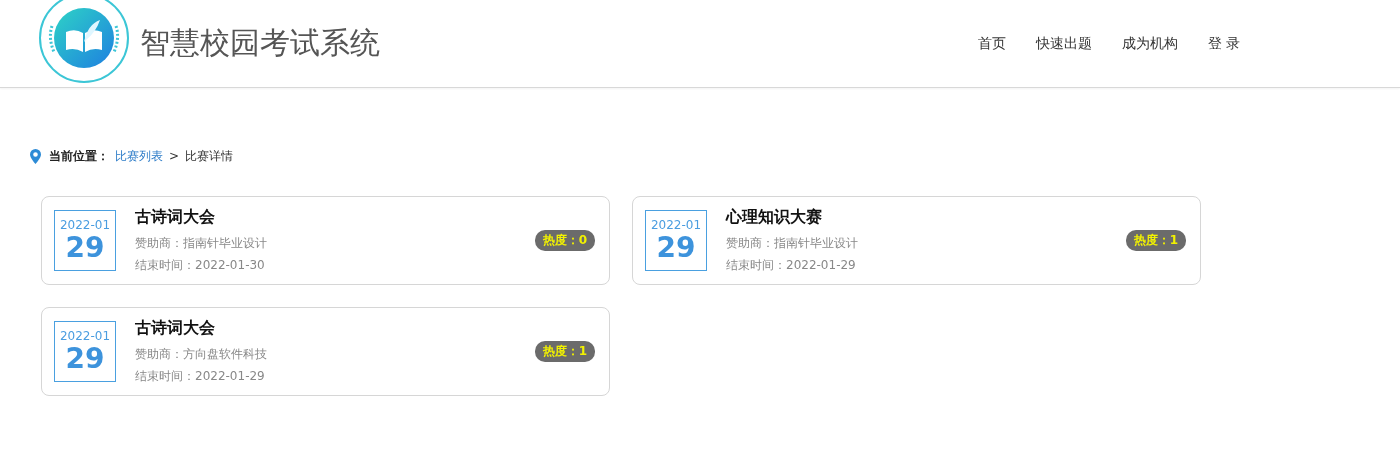 This screenshot has height=451, width=1400. Describe the element at coordinates (200, 265) in the screenshot. I see `end-time-text: 结束时间：2022-01-30` at that location.